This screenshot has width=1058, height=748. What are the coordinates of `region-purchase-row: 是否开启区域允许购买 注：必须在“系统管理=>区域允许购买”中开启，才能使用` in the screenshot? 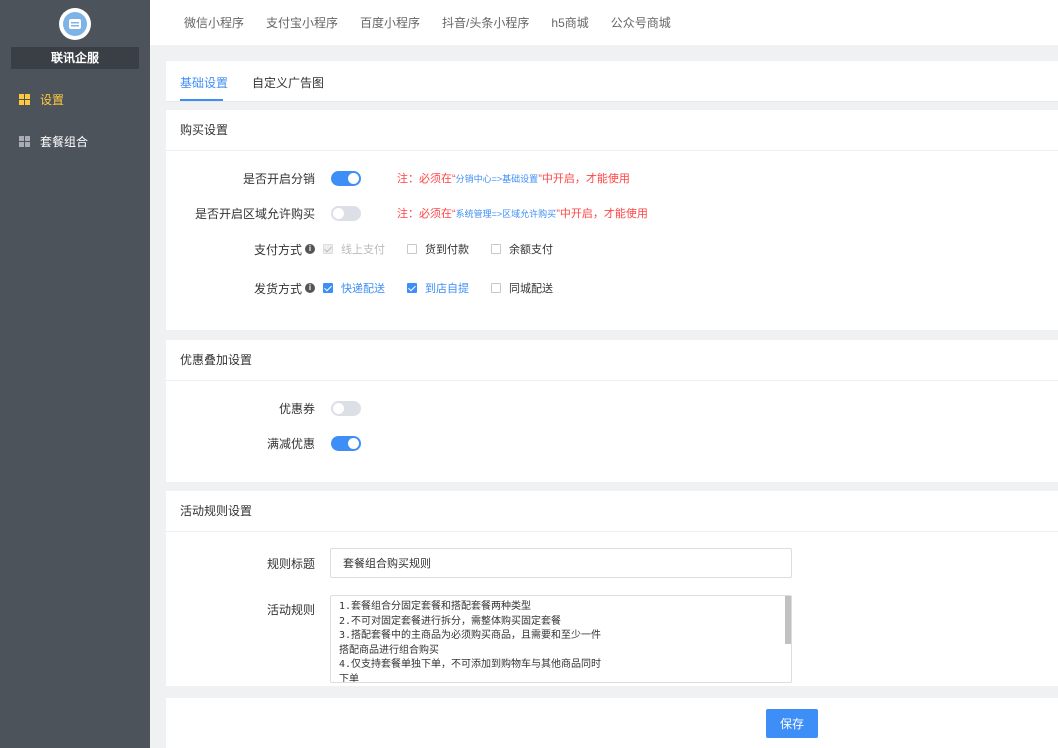 It's located at (407, 213).